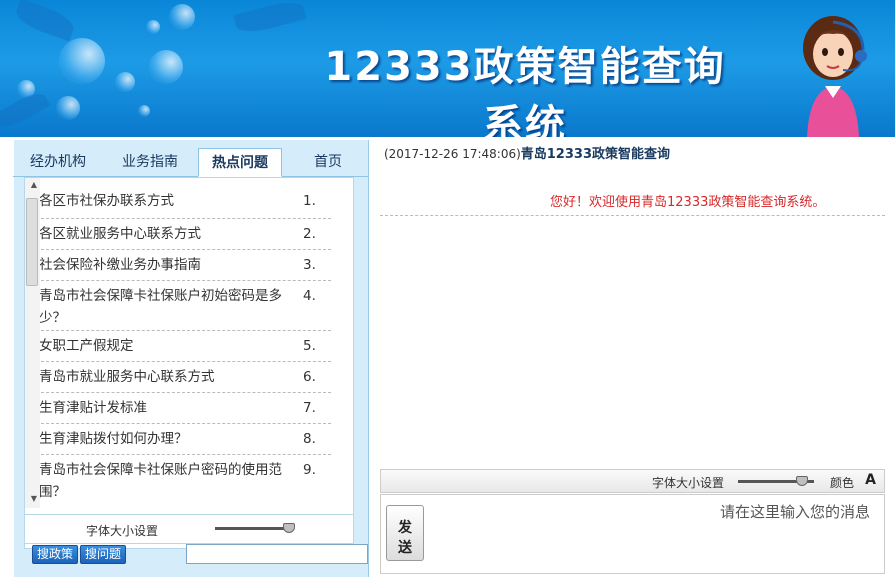 The width and height of the screenshot is (895, 577). I want to click on send-button: 发送, so click(405, 533).